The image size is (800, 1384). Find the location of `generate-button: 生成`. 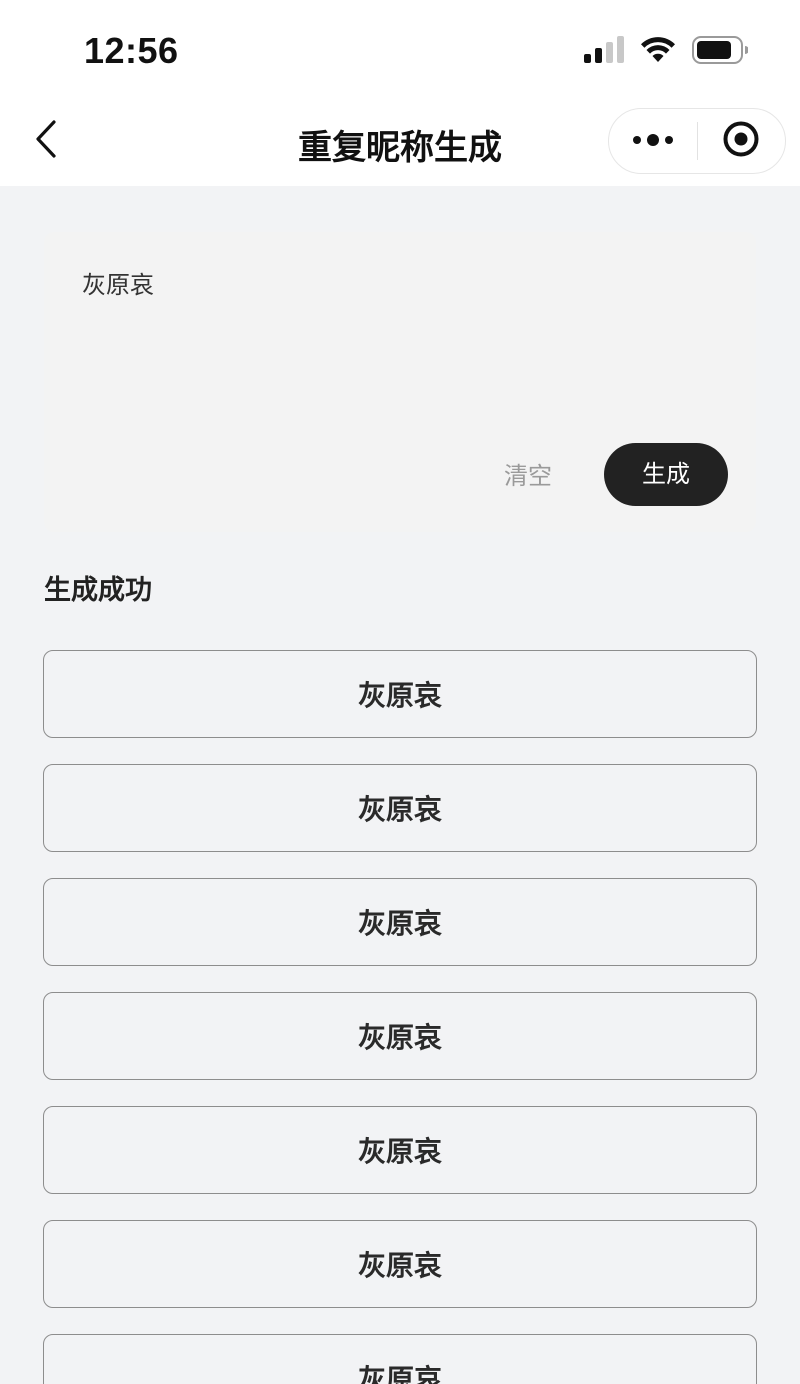

generate-button: 生成 is located at coordinates (666, 474).